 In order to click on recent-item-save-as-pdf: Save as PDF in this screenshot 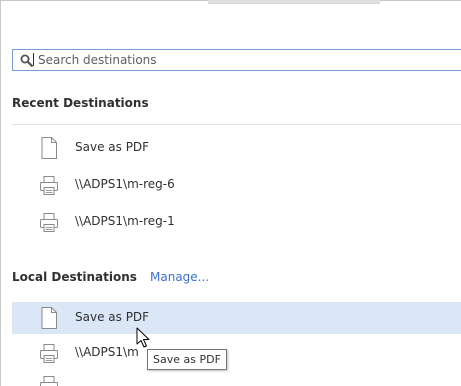, I will do `click(236, 148)`.